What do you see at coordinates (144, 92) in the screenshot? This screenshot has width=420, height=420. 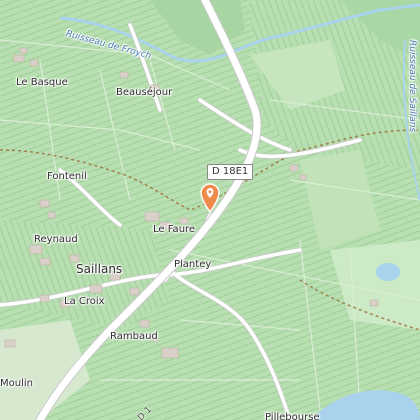 I see `place-label-beausejour: Beauséjour` at bounding box center [144, 92].